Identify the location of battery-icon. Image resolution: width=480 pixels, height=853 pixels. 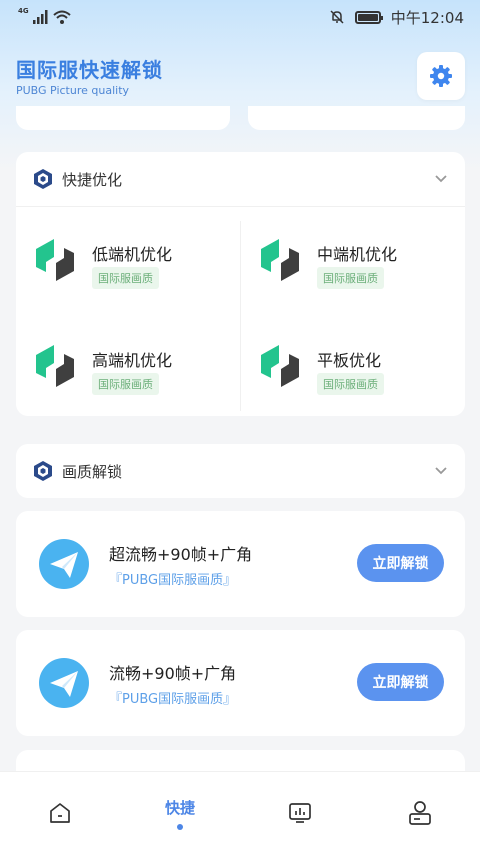
(368, 17).